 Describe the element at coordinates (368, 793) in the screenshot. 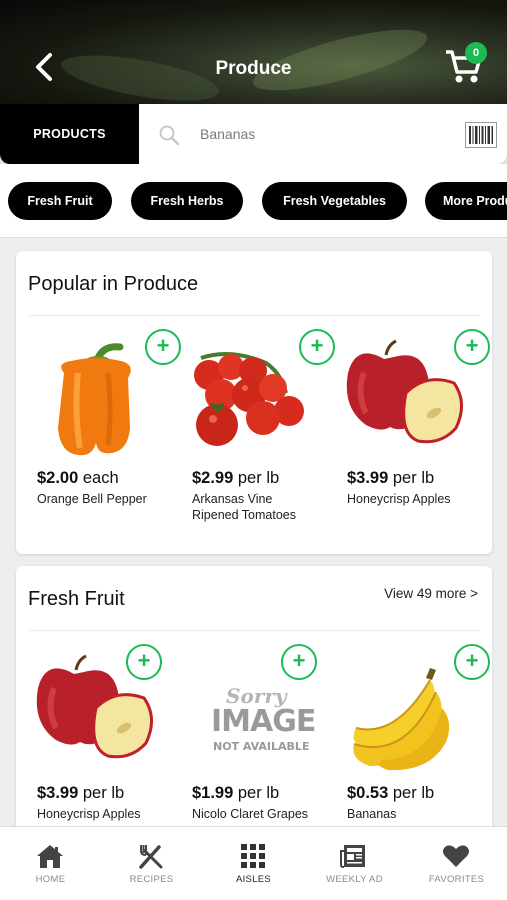

I see `product-price: $0.53` at that location.